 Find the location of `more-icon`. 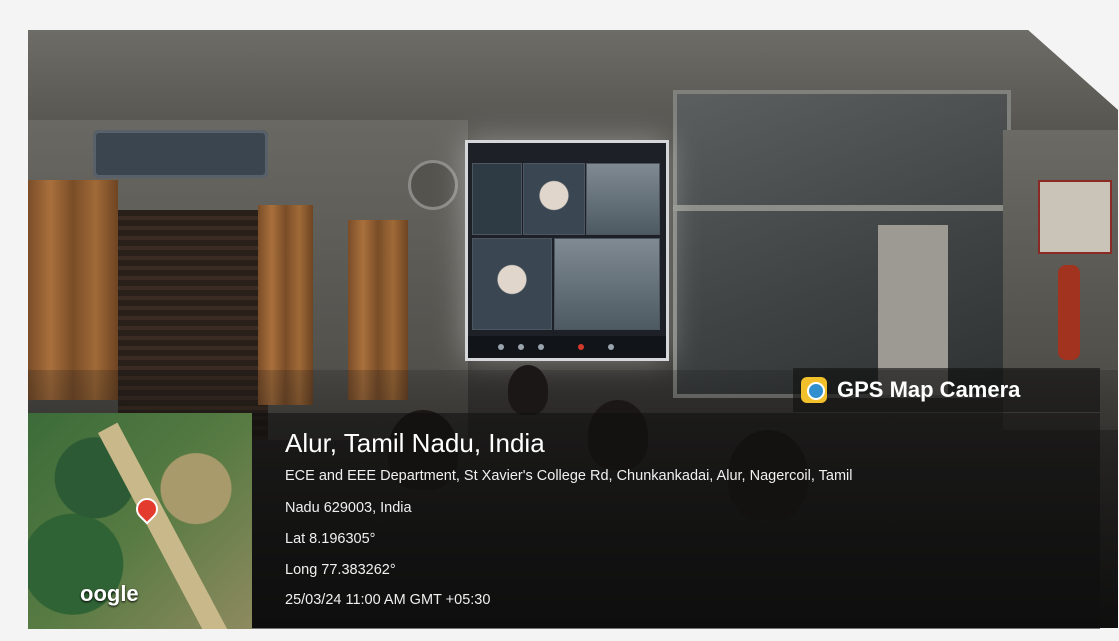

more-icon is located at coordinates (611, 347).